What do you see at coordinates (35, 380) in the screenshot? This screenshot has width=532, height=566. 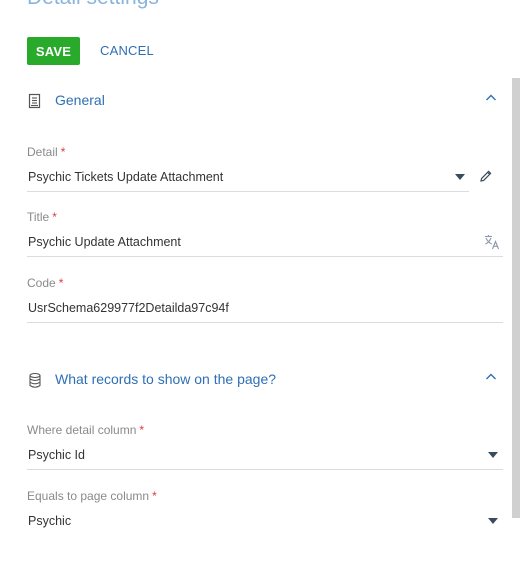 I see `database-icon` at bounding box center [35, 380].